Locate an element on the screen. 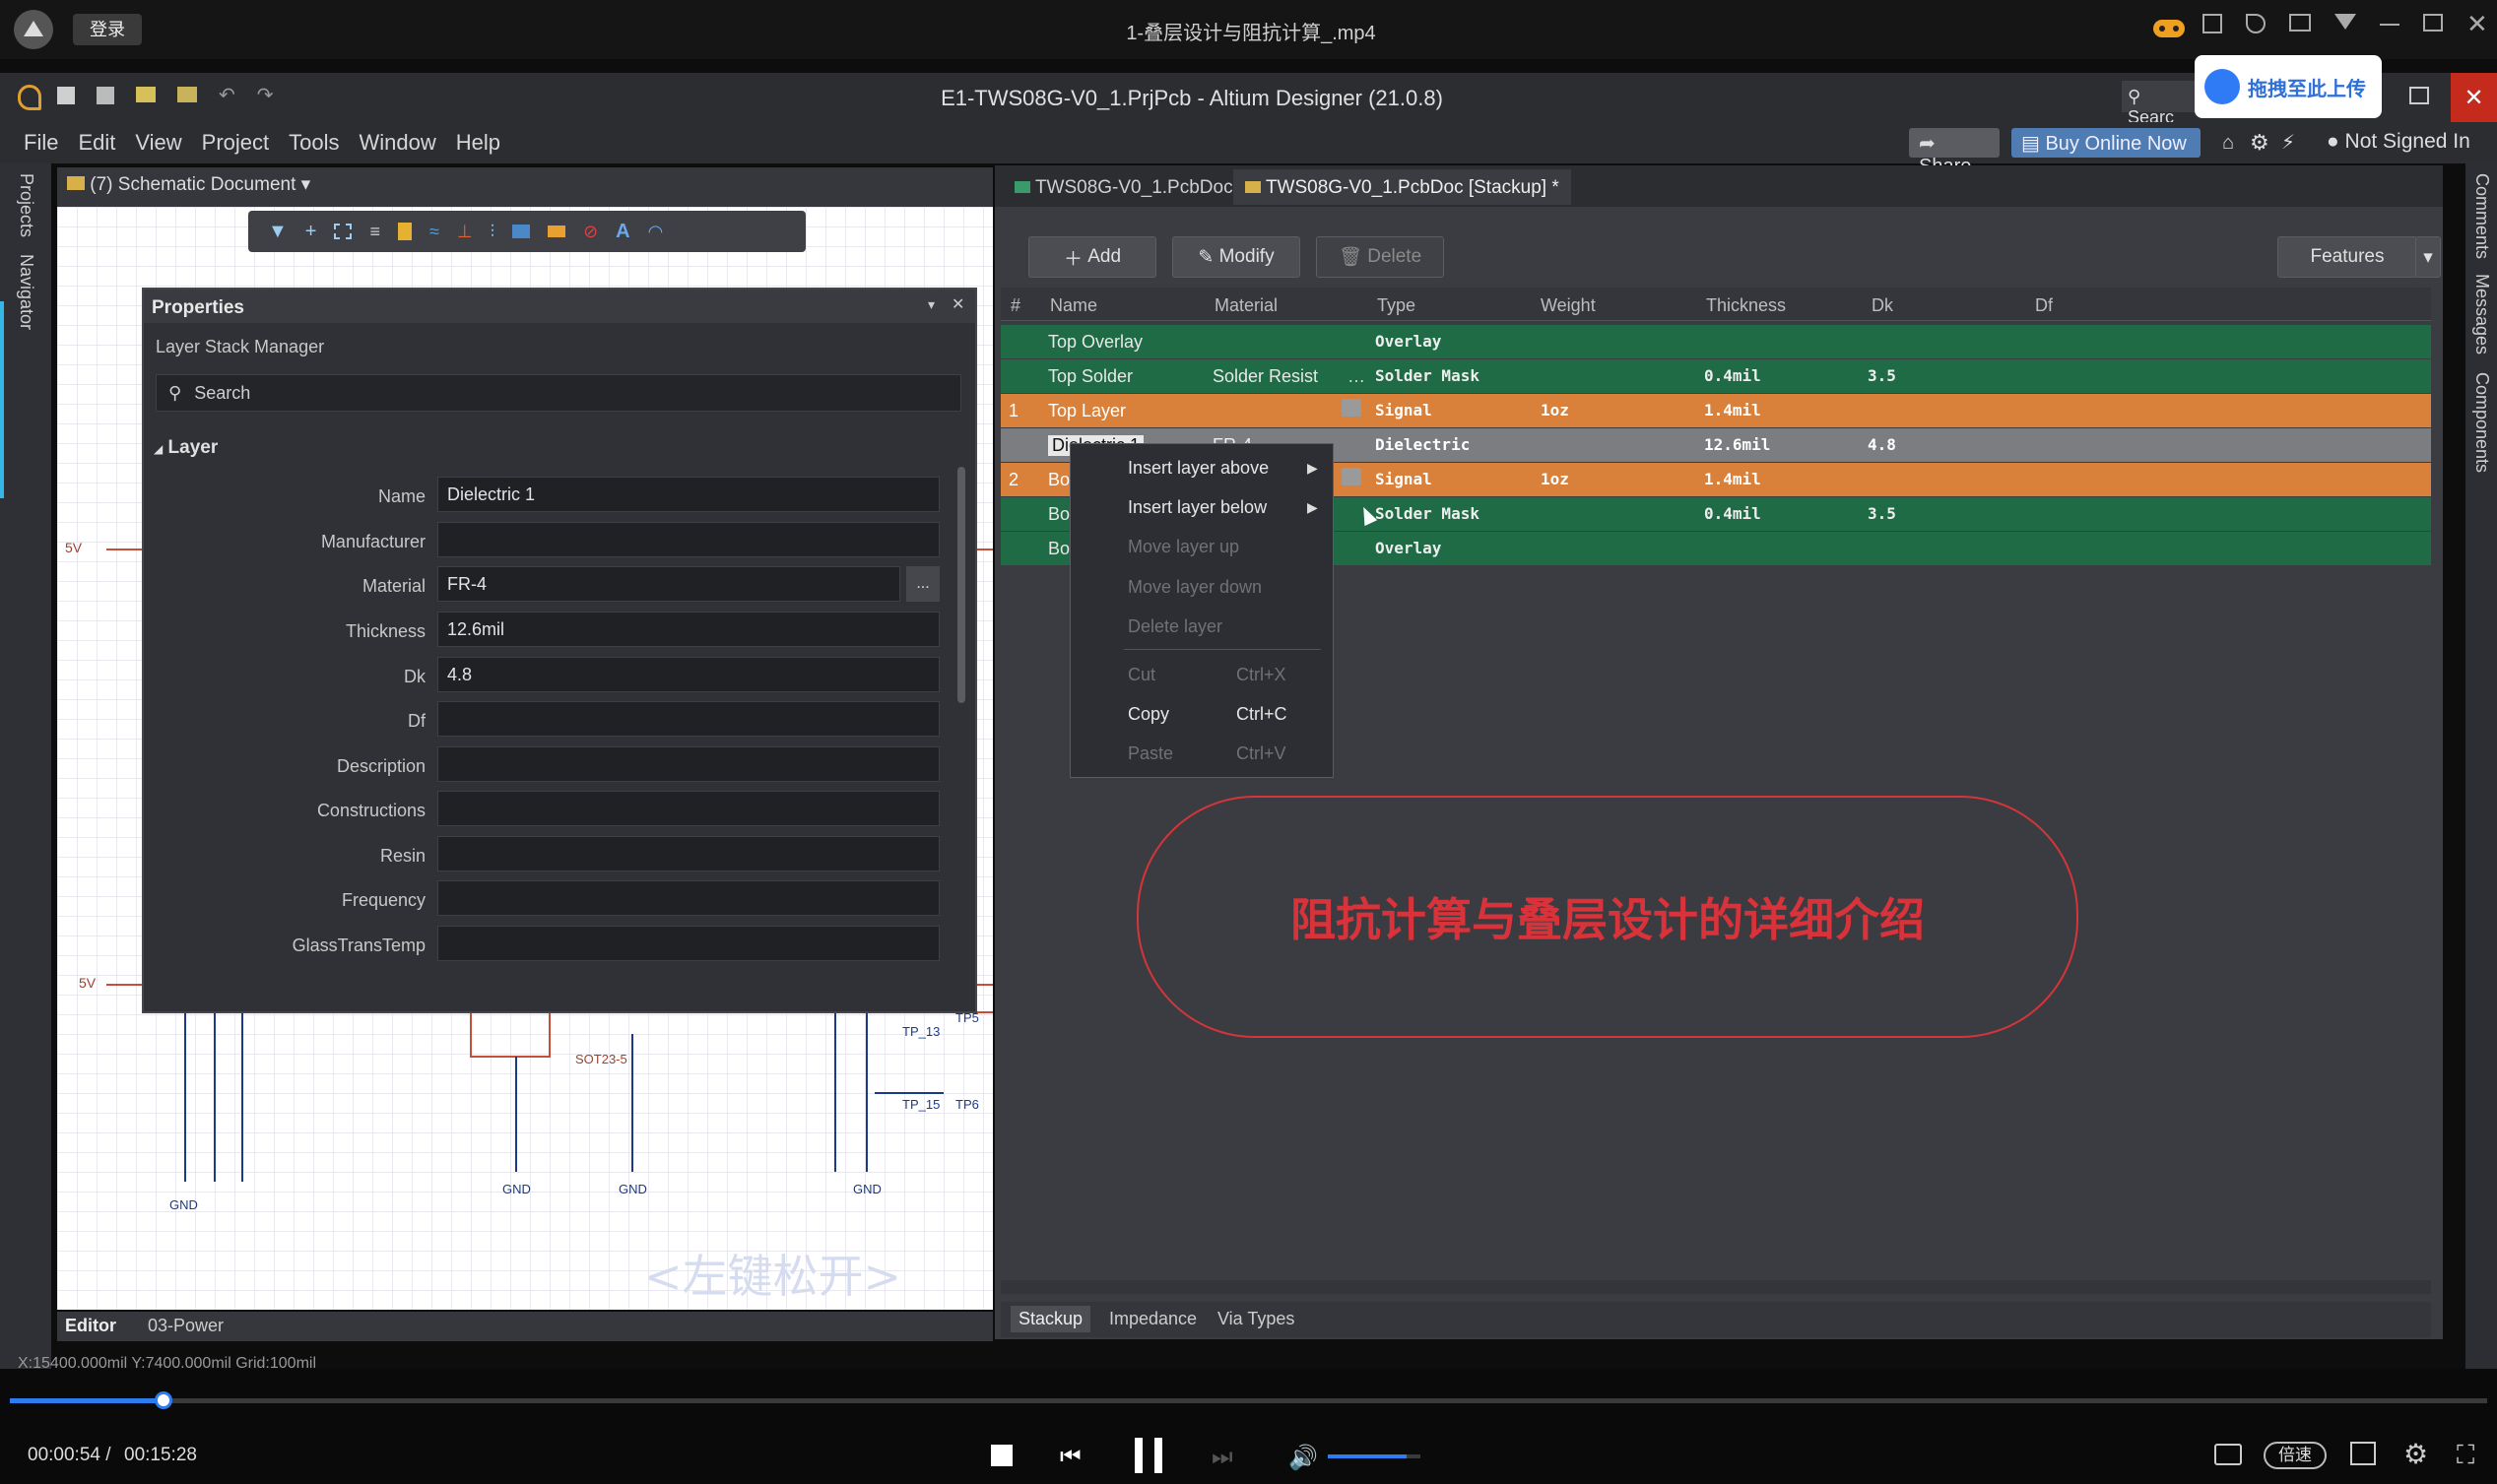 This screenshot has height=1484, width=2497. add-button: ＋ Add is located at coordinates (1092, 257).